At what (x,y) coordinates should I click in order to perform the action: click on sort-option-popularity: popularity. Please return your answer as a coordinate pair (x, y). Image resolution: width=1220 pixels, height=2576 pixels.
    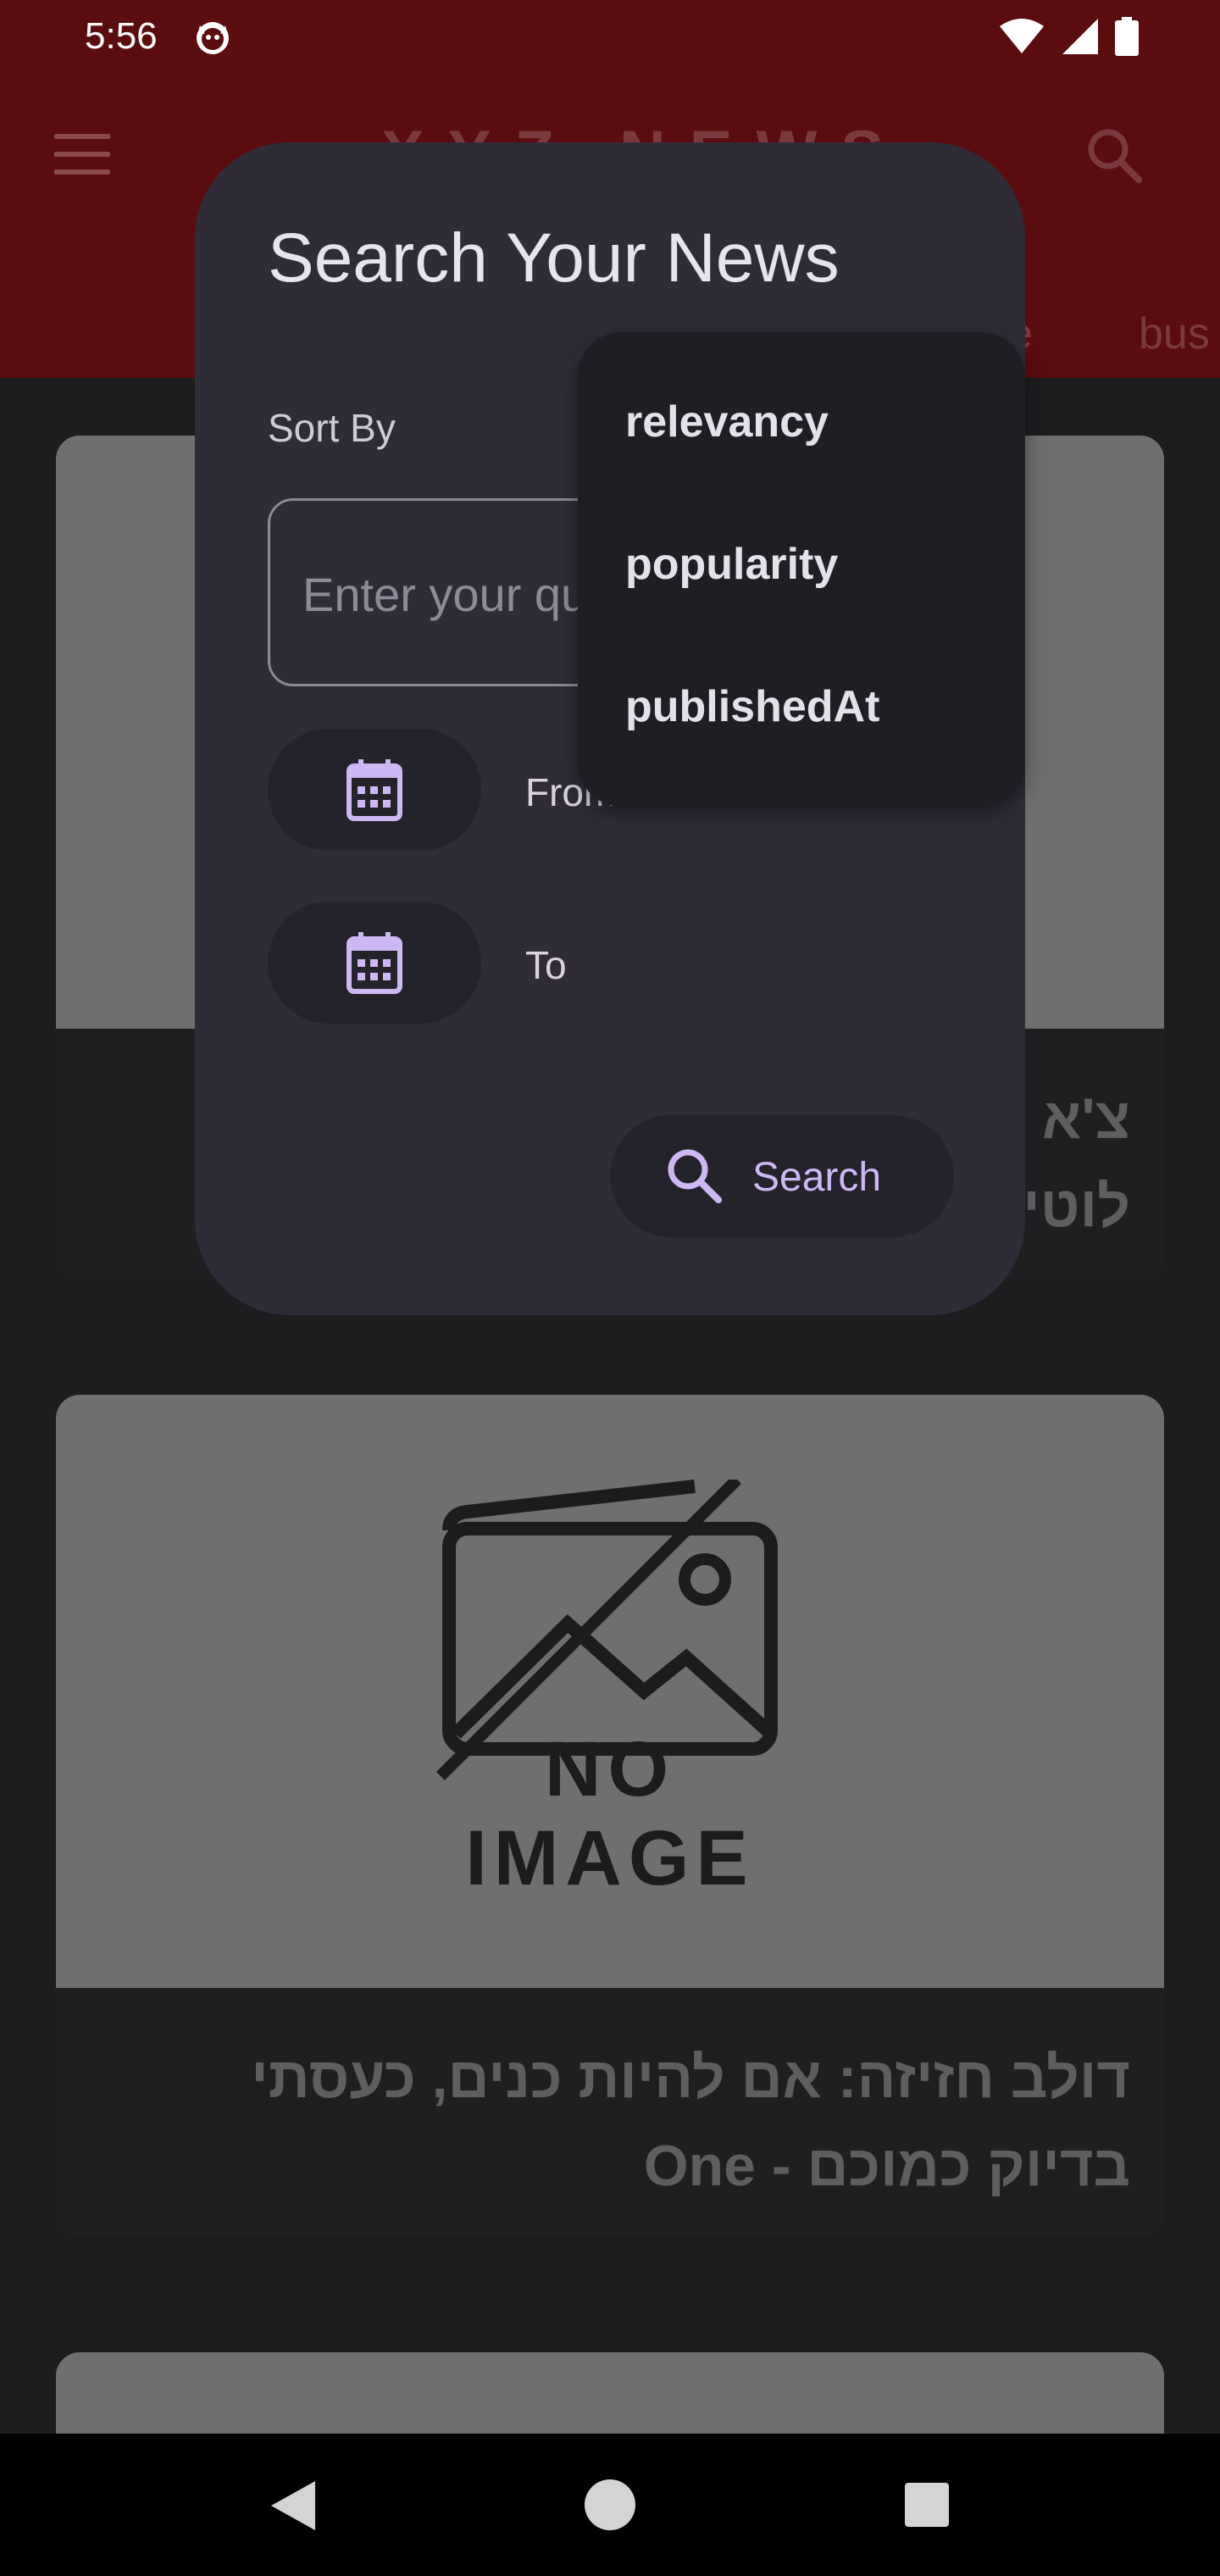
    Looking at the image, I should click on (731, 564).